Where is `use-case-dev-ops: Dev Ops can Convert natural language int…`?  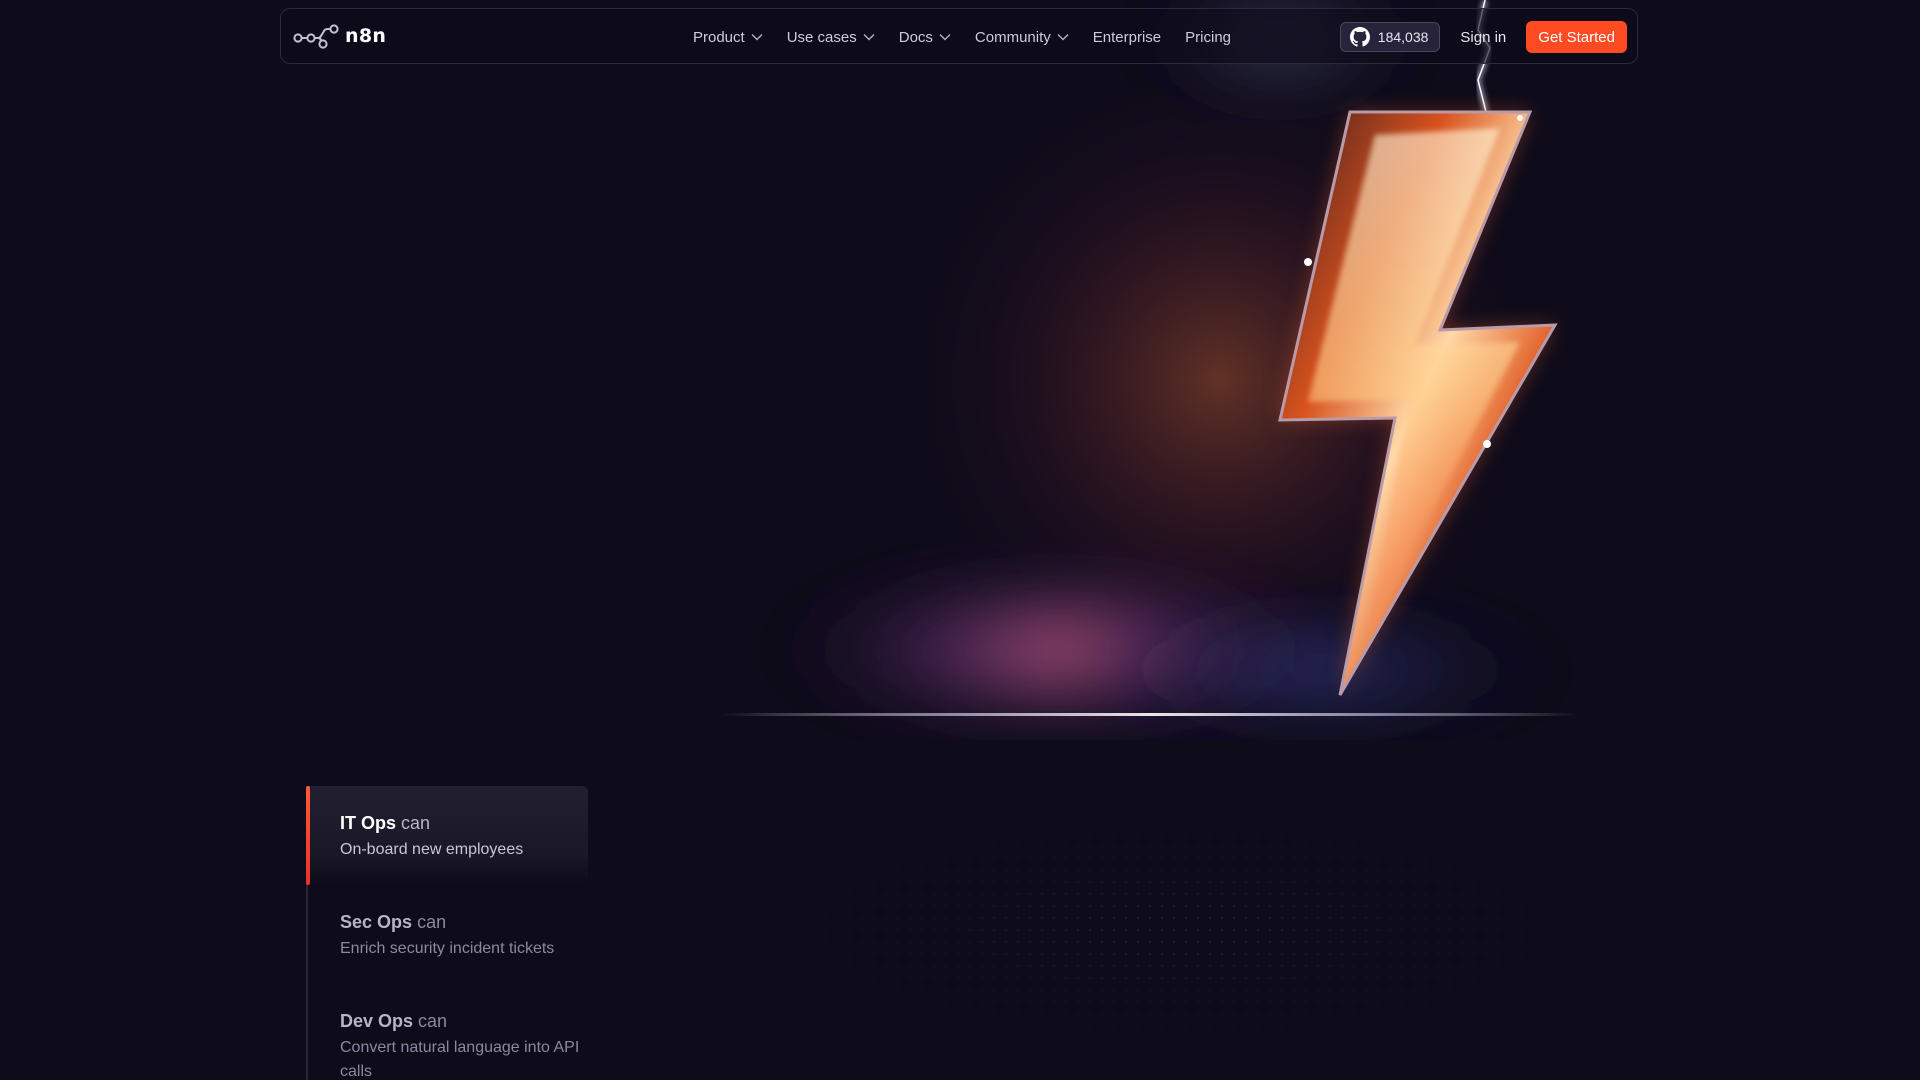 use-case-dev-ops: Dev Ops can Convert natural language int… is located at coordinates (447, 1032).